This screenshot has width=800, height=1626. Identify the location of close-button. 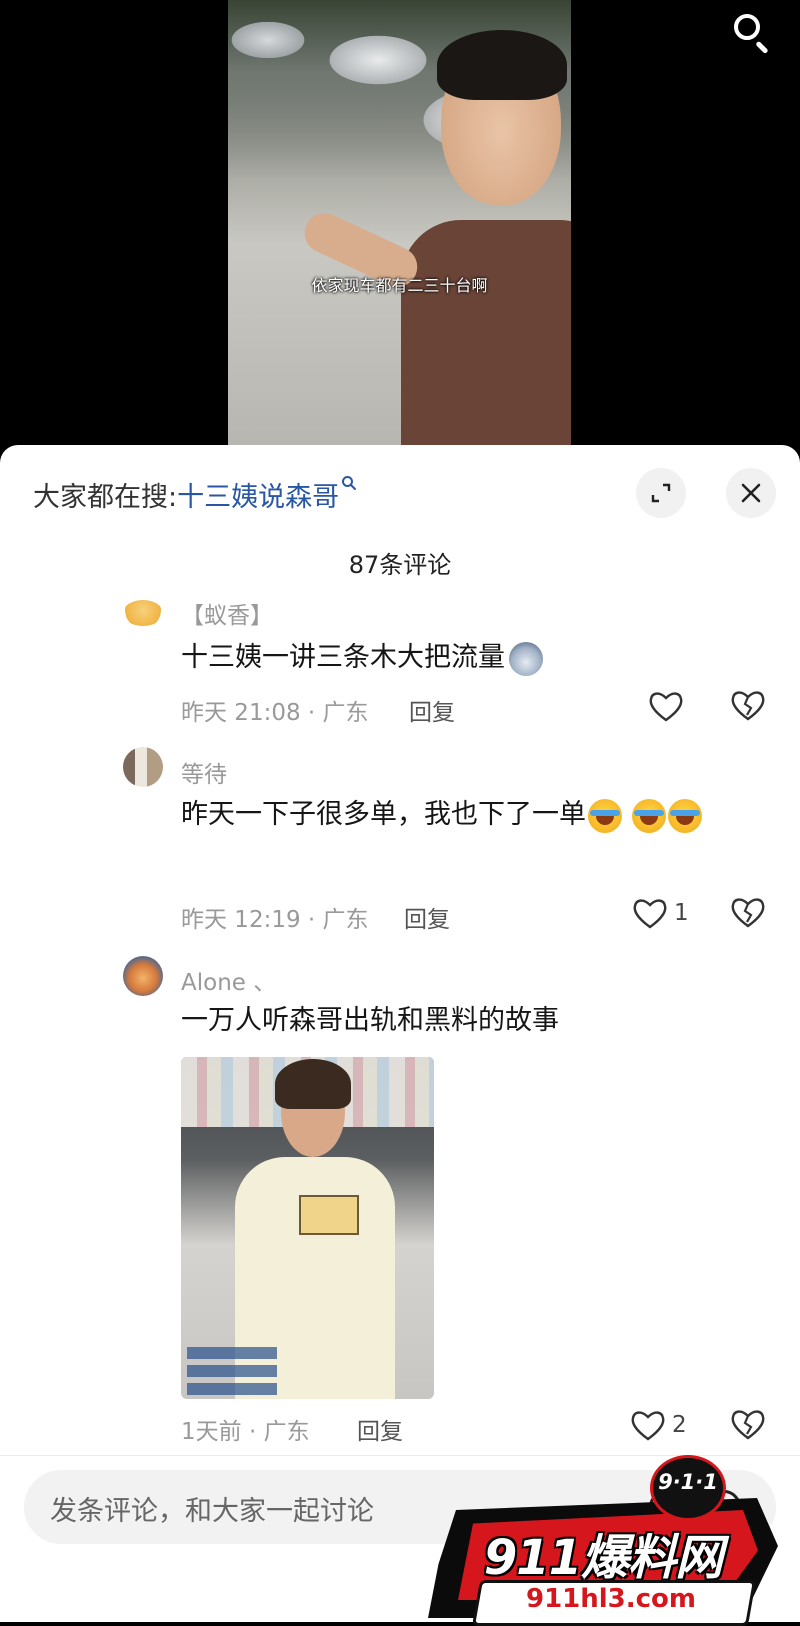
(751, 493).